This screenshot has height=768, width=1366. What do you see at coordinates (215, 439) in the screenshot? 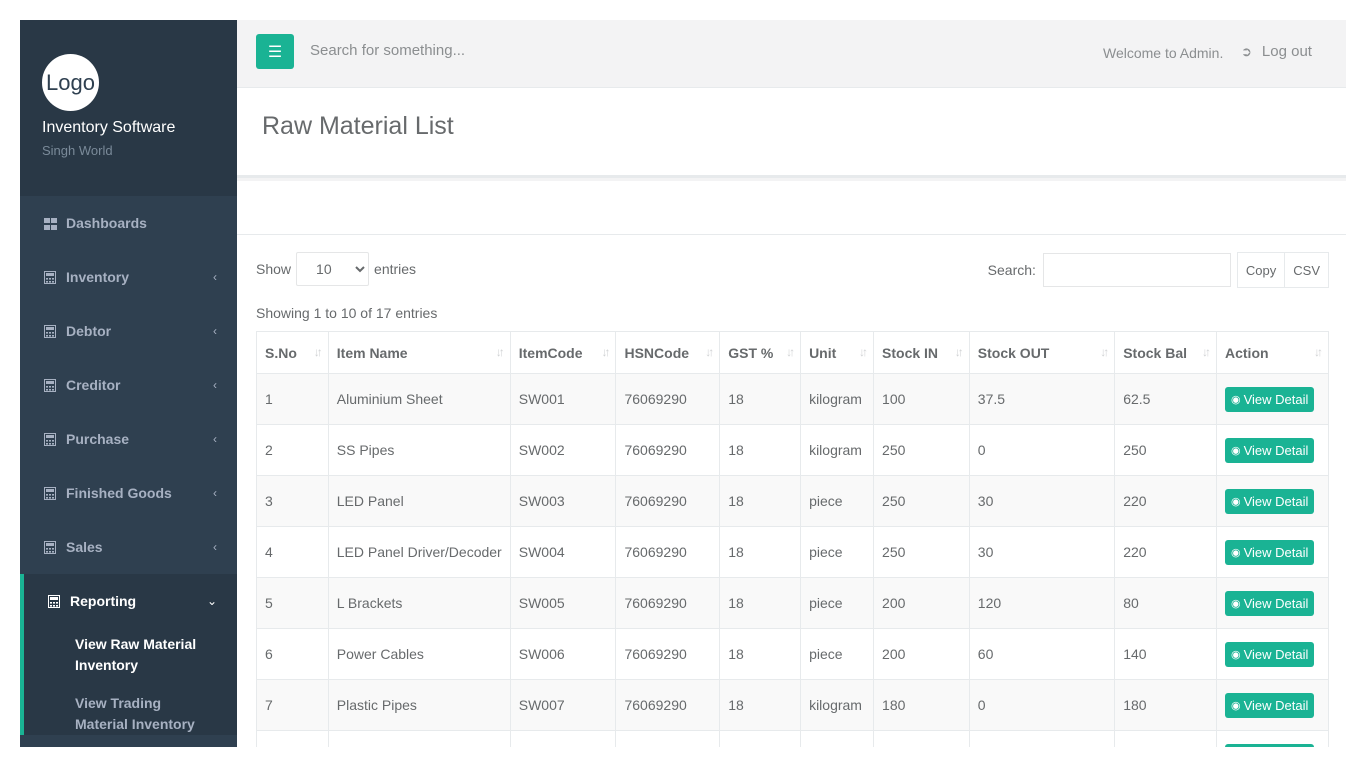
I see `chevron-left-icon: ‹` at bounding box center [215, 439].